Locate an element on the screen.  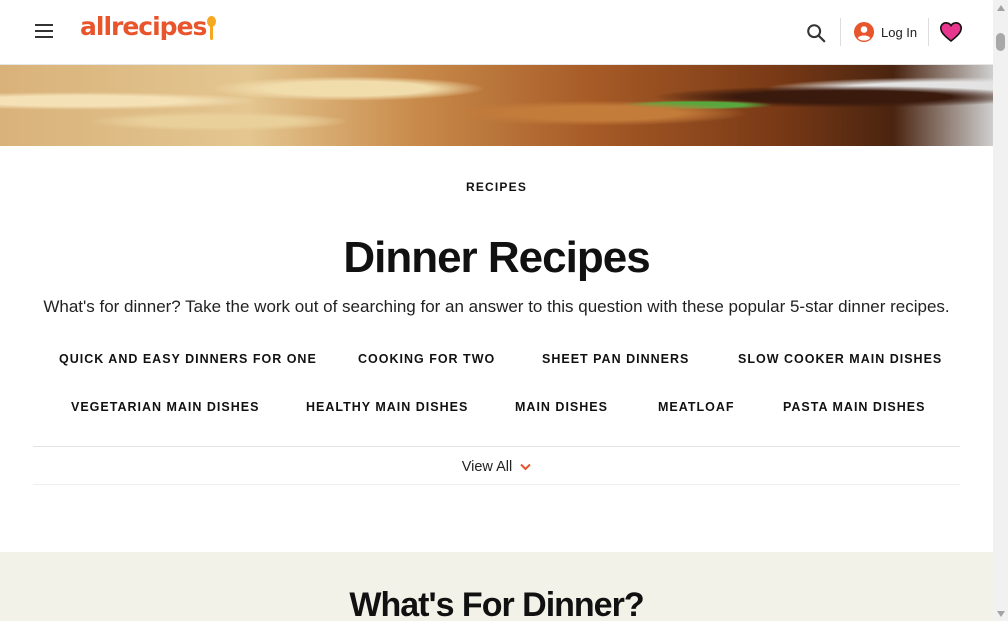
view-all-button: View All is located at coordinates (496, 467).